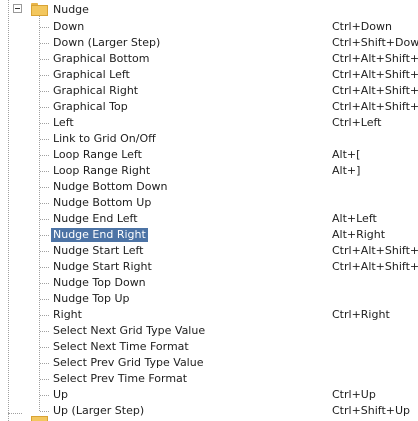 Image resolution: width=418 pixels, height=421 pixels. What do you see at coordinates (209, 171) in the screenshot?
I see `command-row: Loop Range Right Alt+]` at bounding box center [209, 171].